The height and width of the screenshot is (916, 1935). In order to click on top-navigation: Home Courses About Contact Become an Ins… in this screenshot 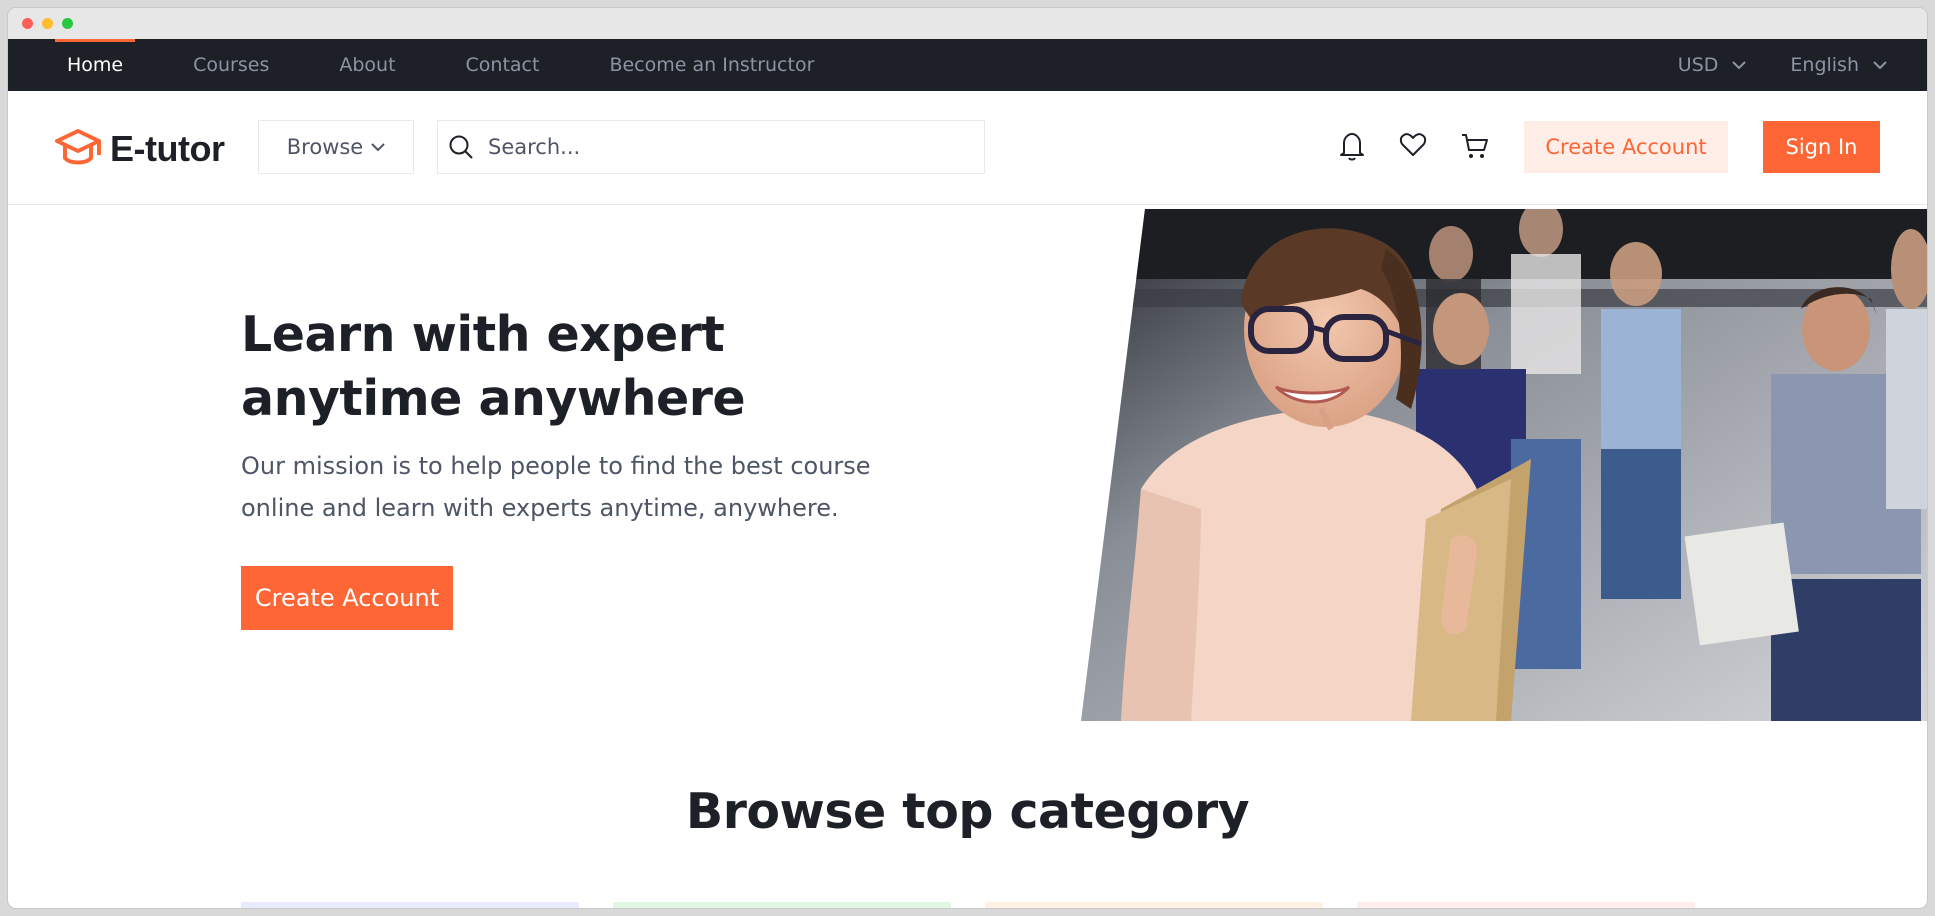, I will do `click(967, 65)`.